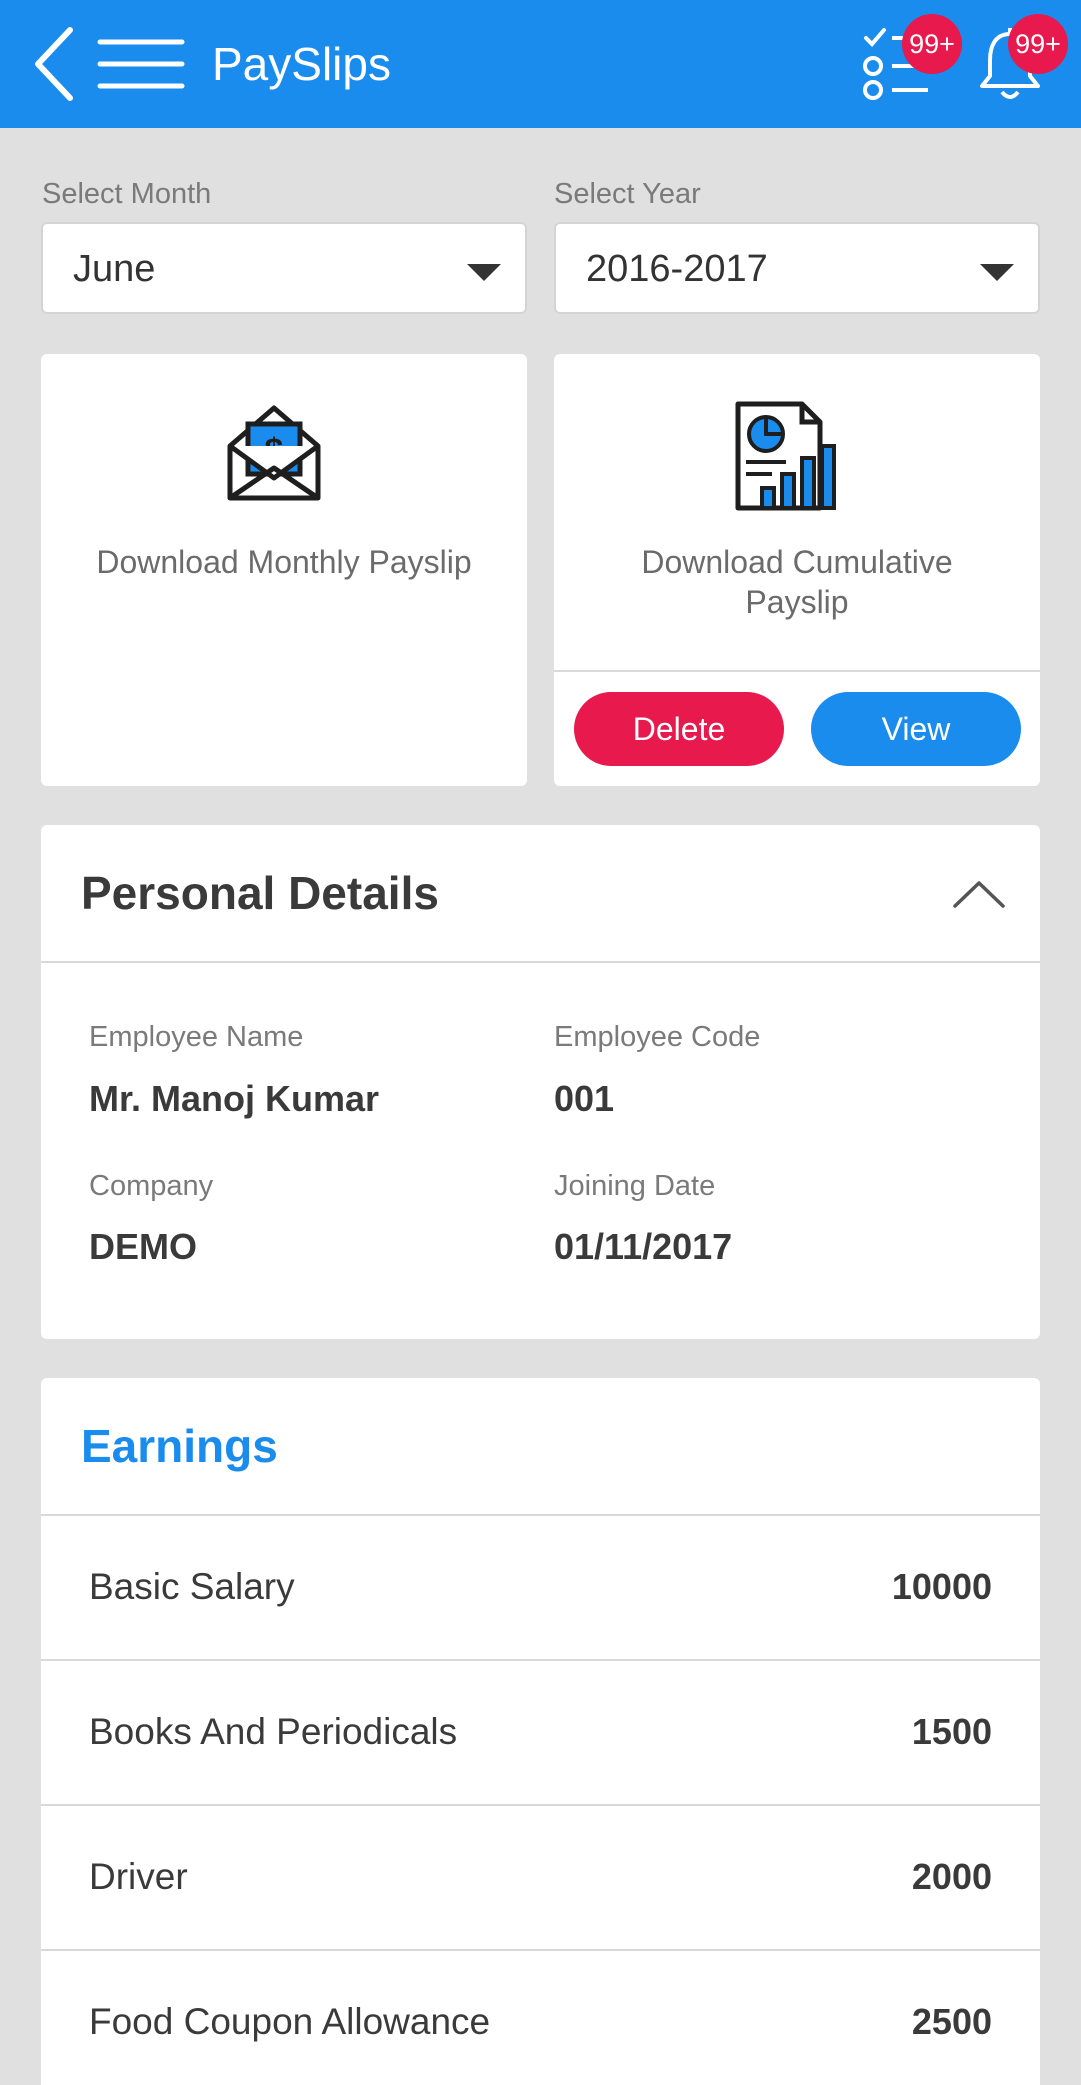 Image resolution: width=1081 pixels, height=2085 pixels. Describe the element at coordinates (797, 268) in the screenshot. I see `year-select: 2016-2017` at that location.